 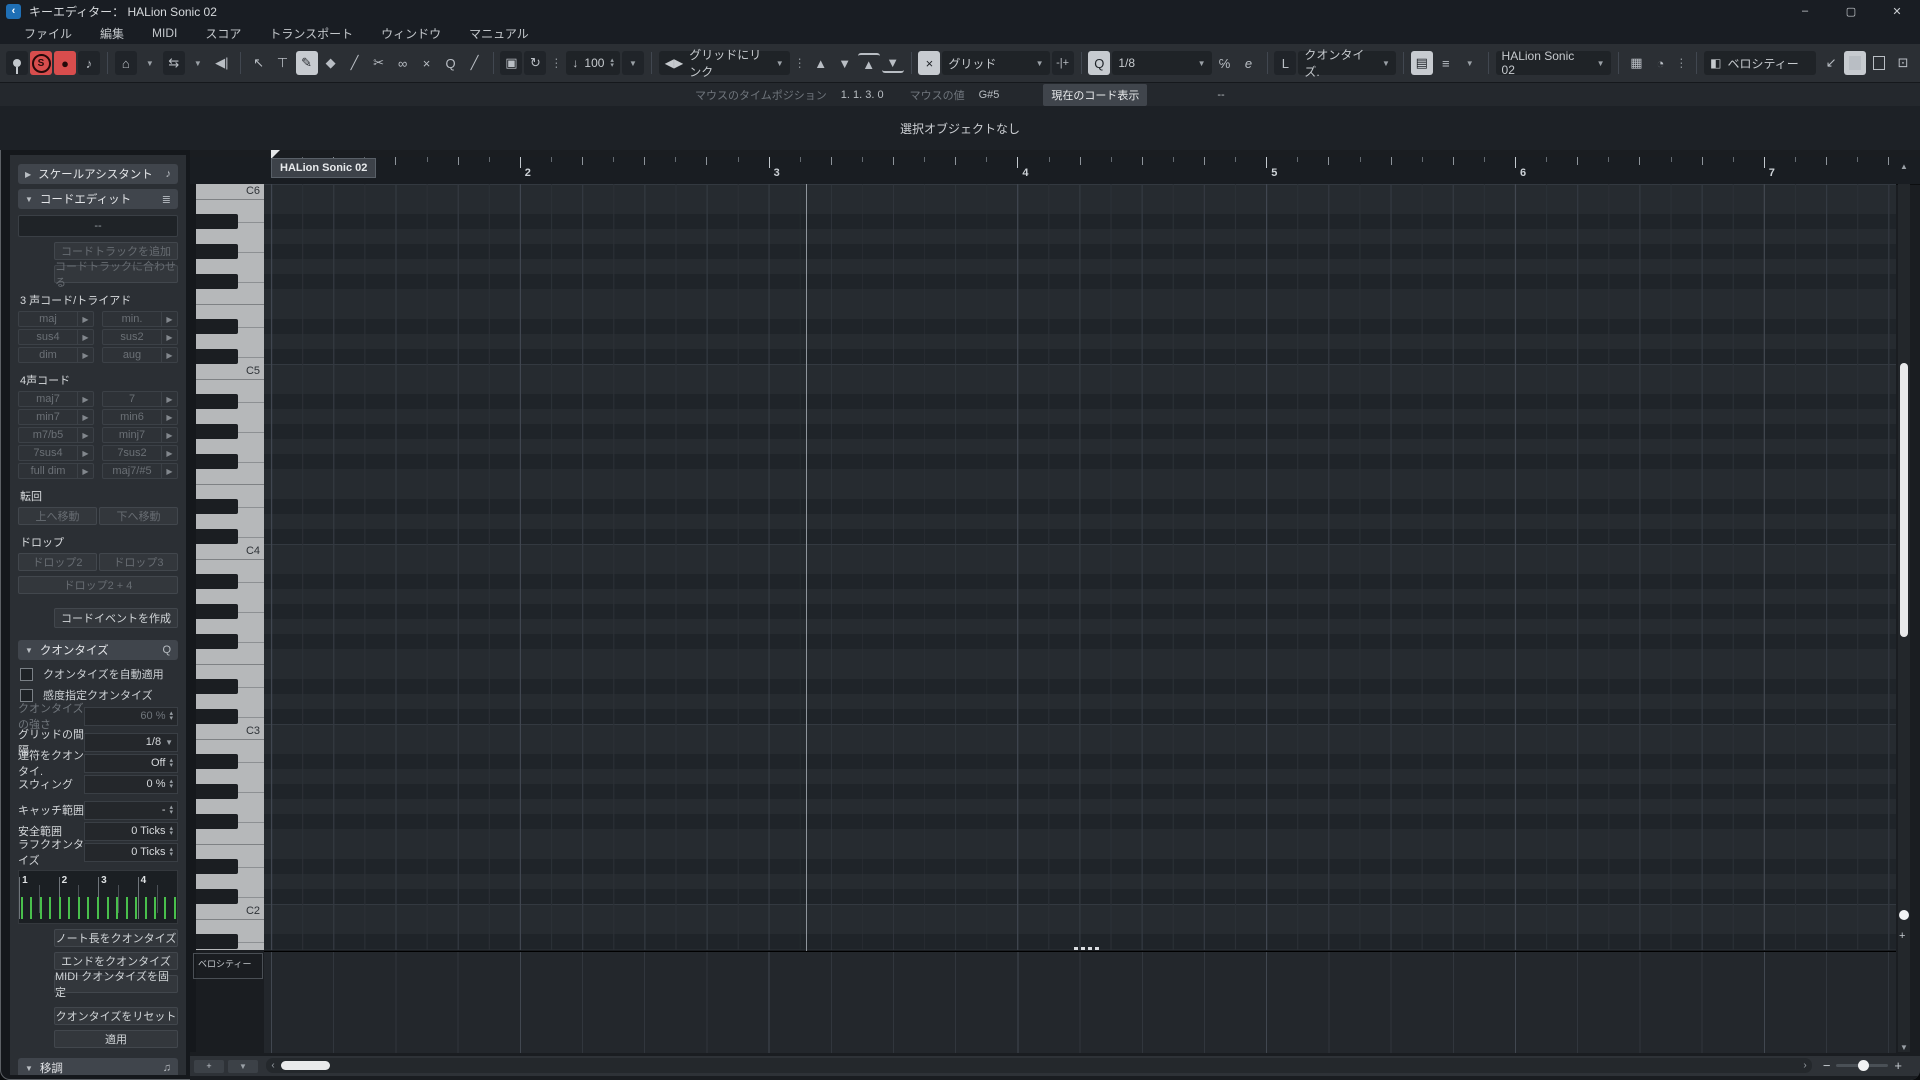 I want to click on chord-display-toggle: 現在のコード表示, so click(x=1095, y=94).